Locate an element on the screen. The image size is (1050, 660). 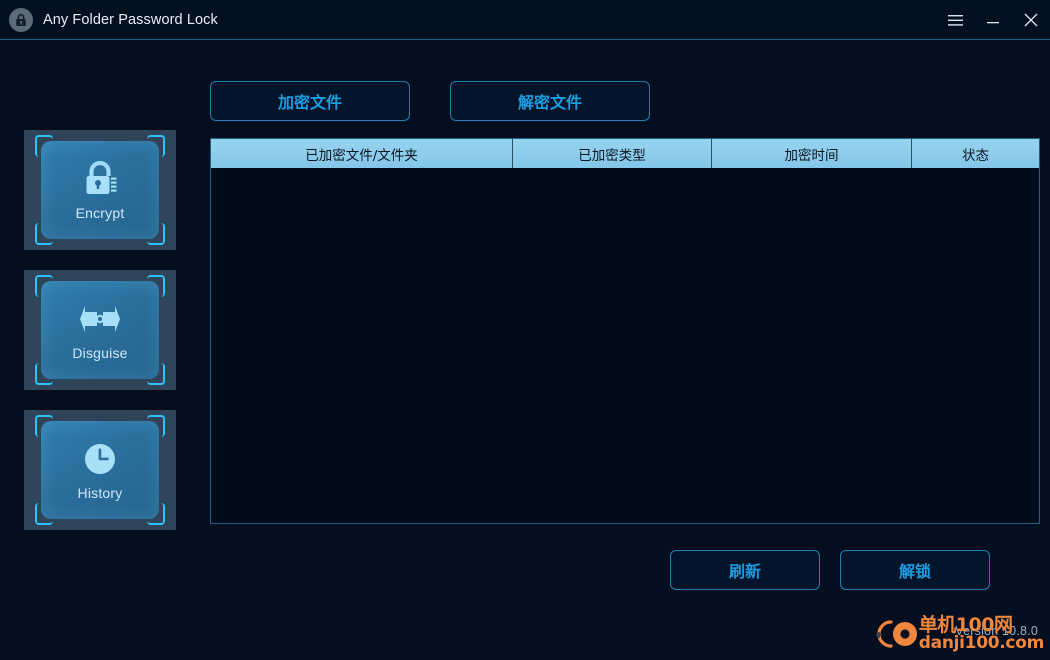
danji100-logo-icon is located at coordinates (894, 634).